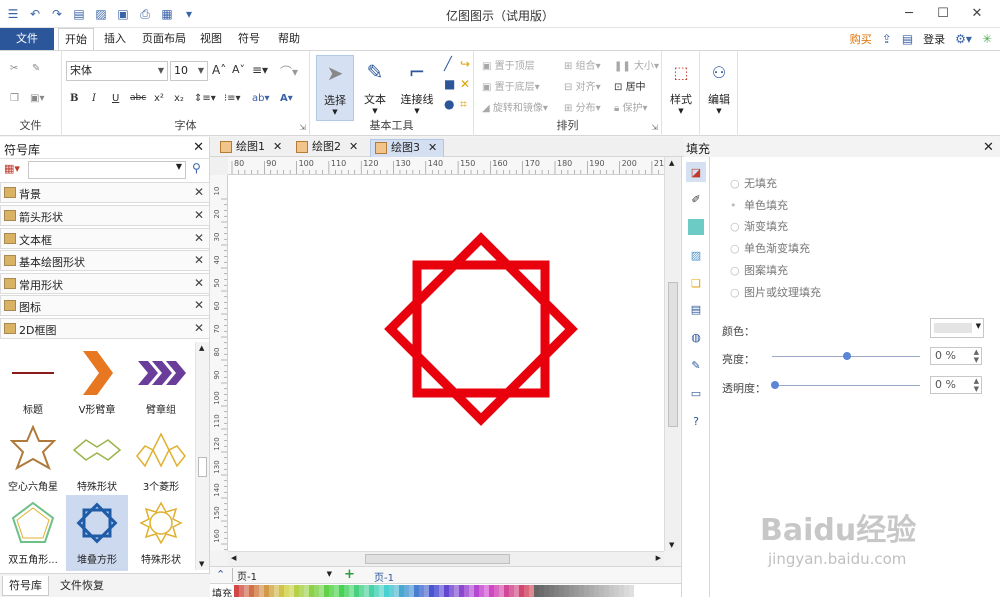 The width and height of the screenshot is (1000, 597). Describe the element at coordinates (375, 88) in the screenshot. I see `text-tool-button: ✎ 文本 ▼` at that location.